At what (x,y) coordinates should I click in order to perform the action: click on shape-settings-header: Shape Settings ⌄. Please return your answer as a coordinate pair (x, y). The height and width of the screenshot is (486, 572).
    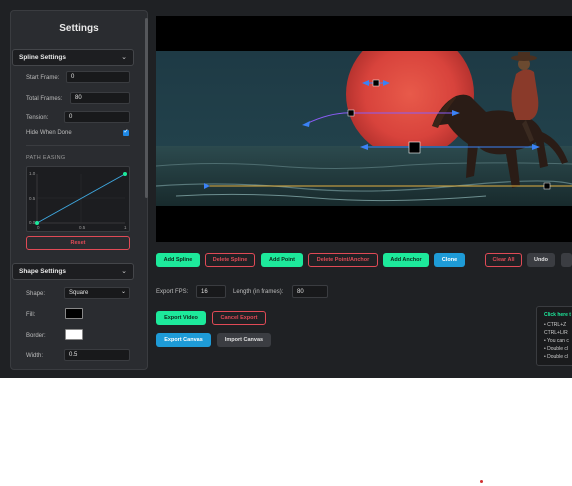
    Looking at the image, I should click on (73, 271).